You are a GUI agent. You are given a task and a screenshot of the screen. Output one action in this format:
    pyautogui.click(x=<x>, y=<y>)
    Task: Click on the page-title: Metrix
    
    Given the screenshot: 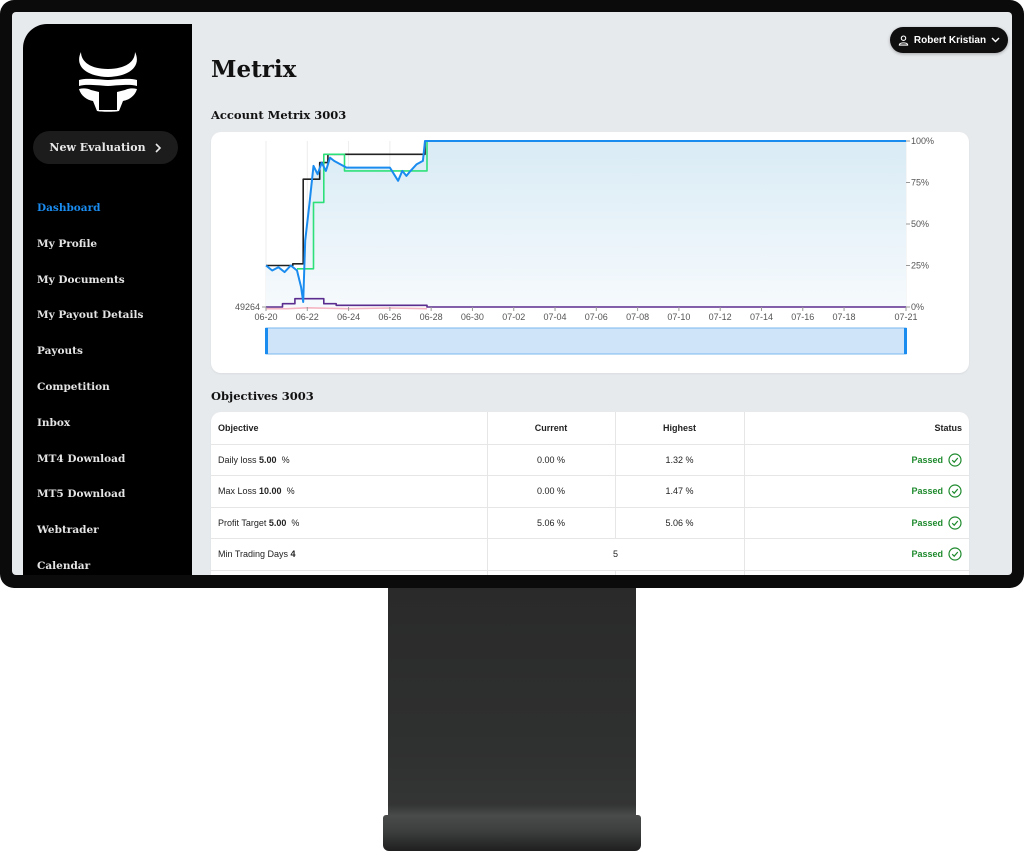 What is the action you would take?
    pyautogui.click(x=254, y=69)
    